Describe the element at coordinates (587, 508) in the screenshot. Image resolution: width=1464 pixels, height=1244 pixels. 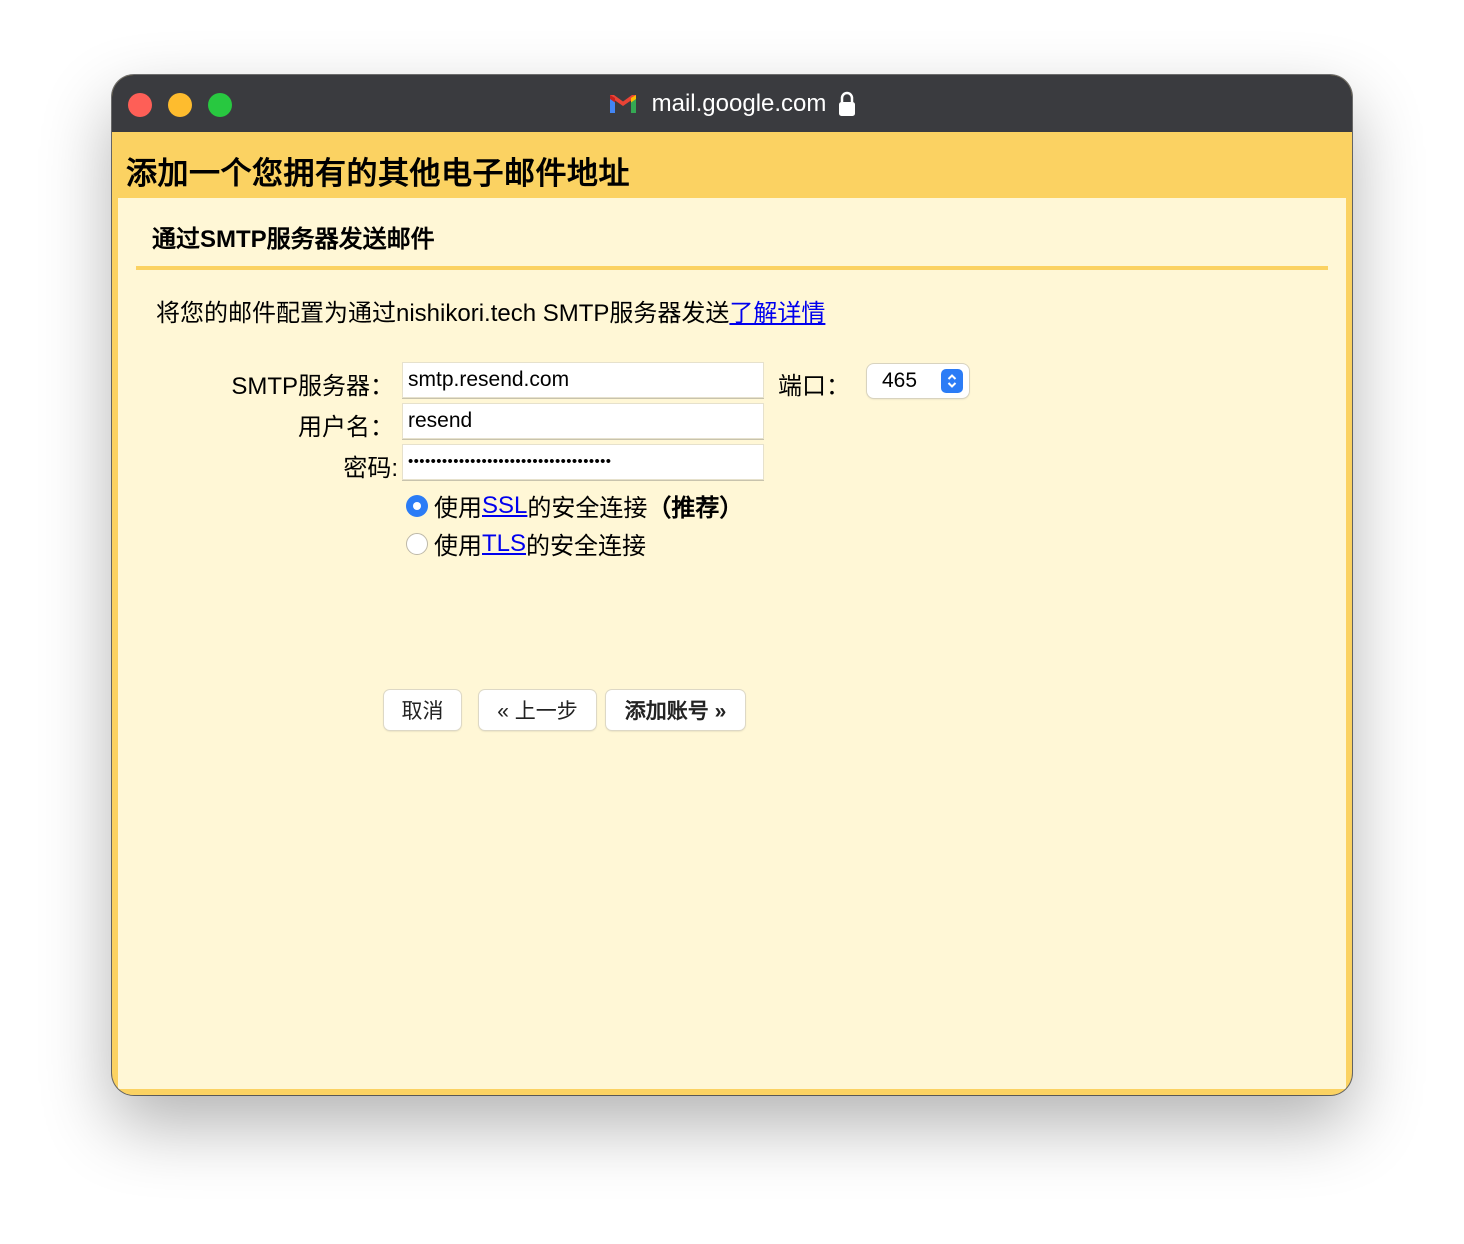
I see `ssl-suffix: 的安全连接` at that location.